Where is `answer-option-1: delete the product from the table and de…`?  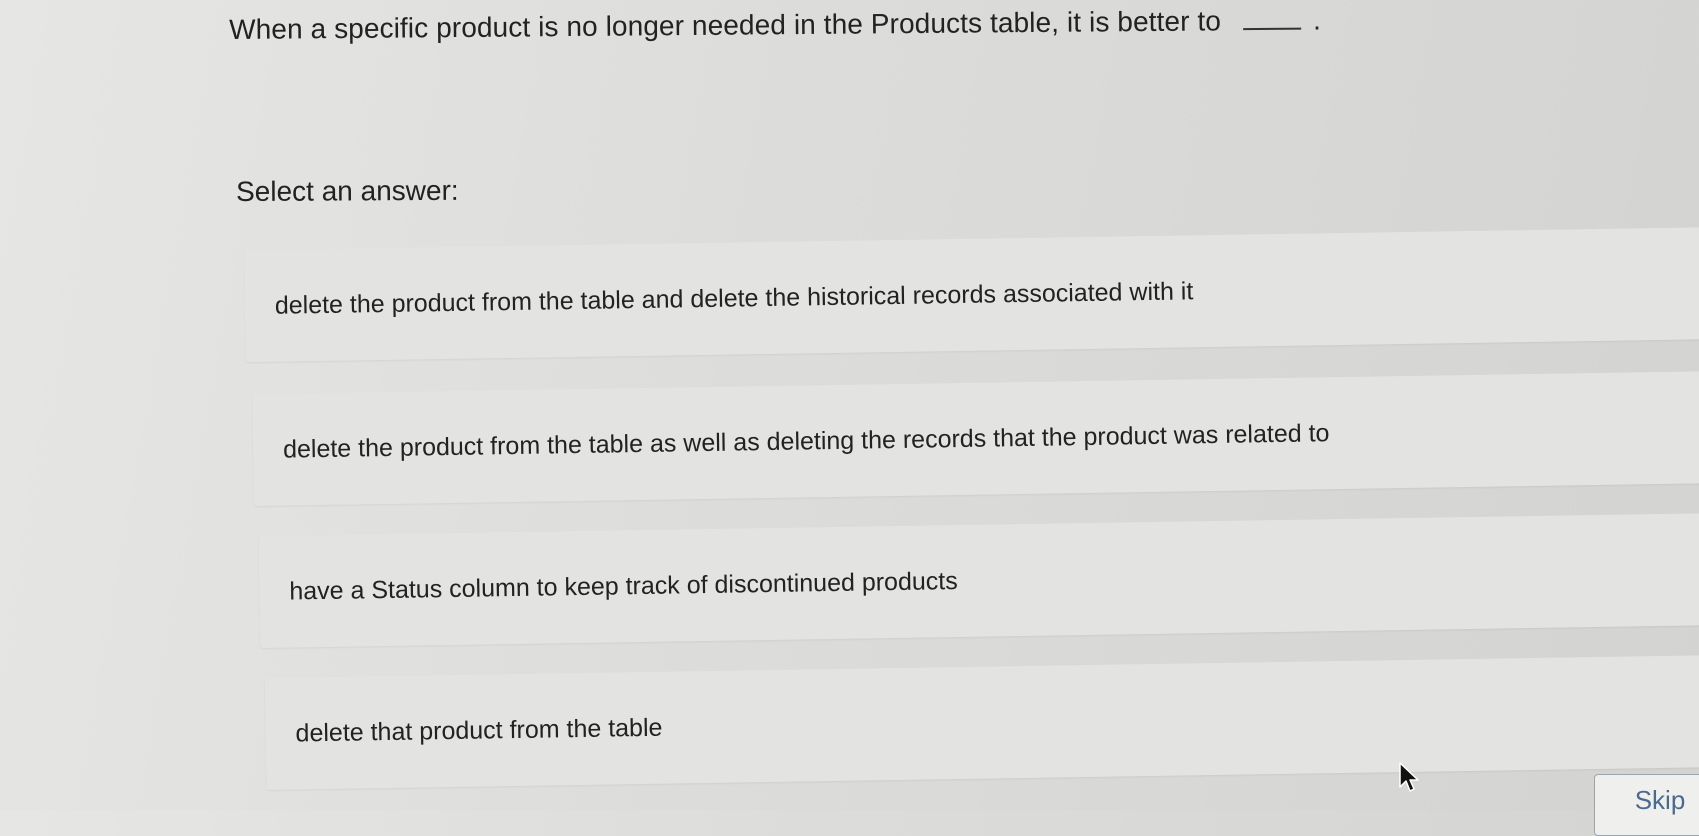 answer-option-1: delete the product from the table and de… is located at coordinates (971, 295).